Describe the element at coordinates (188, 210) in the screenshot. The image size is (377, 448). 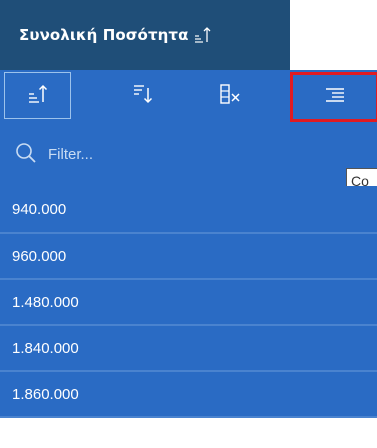
I see `list-item: 940.000` at that location.